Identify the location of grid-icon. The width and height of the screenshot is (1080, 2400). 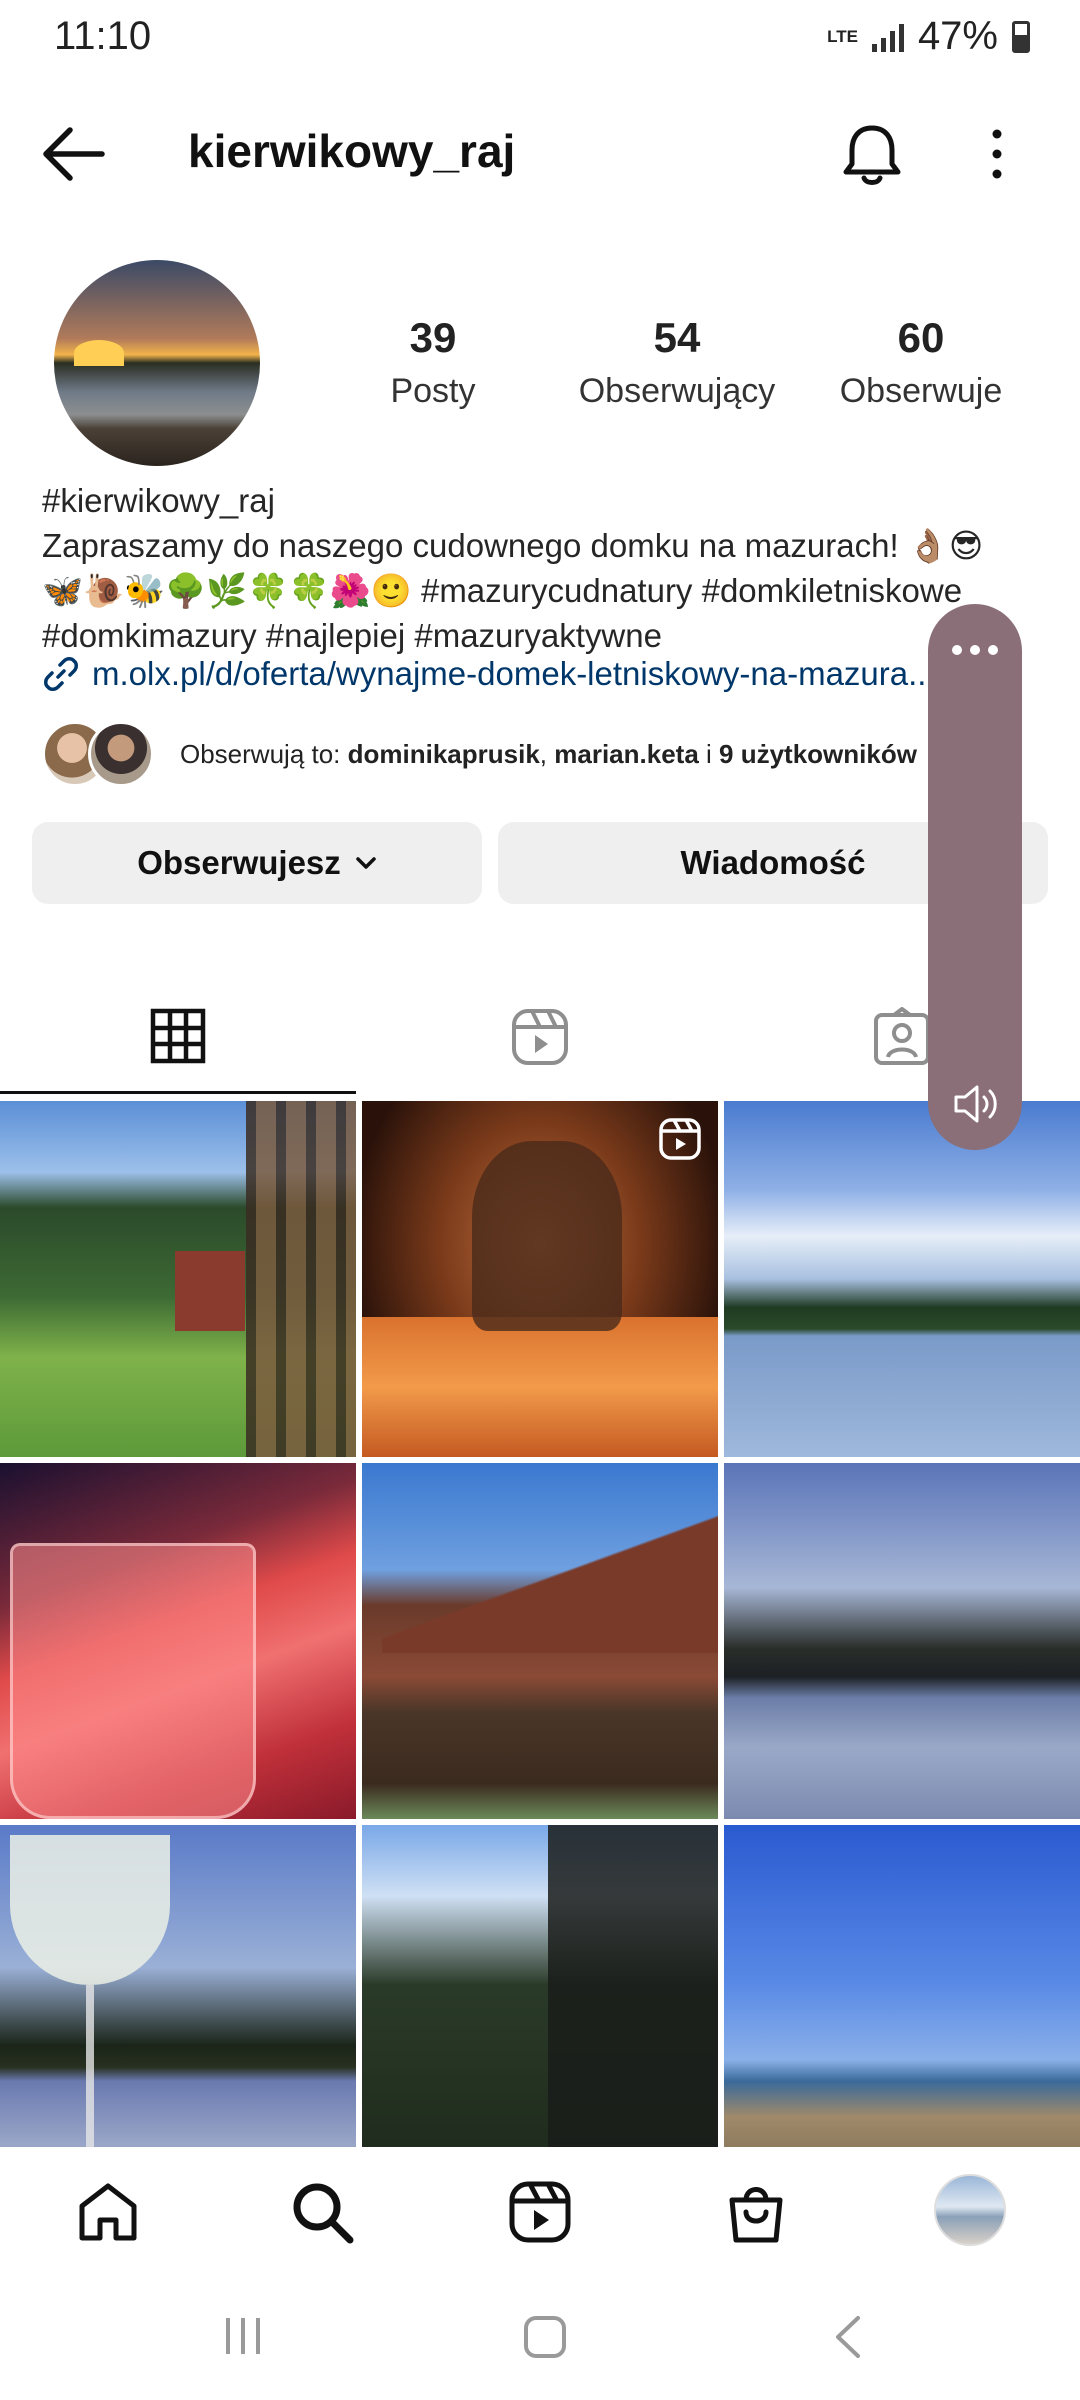
(178, 1035).